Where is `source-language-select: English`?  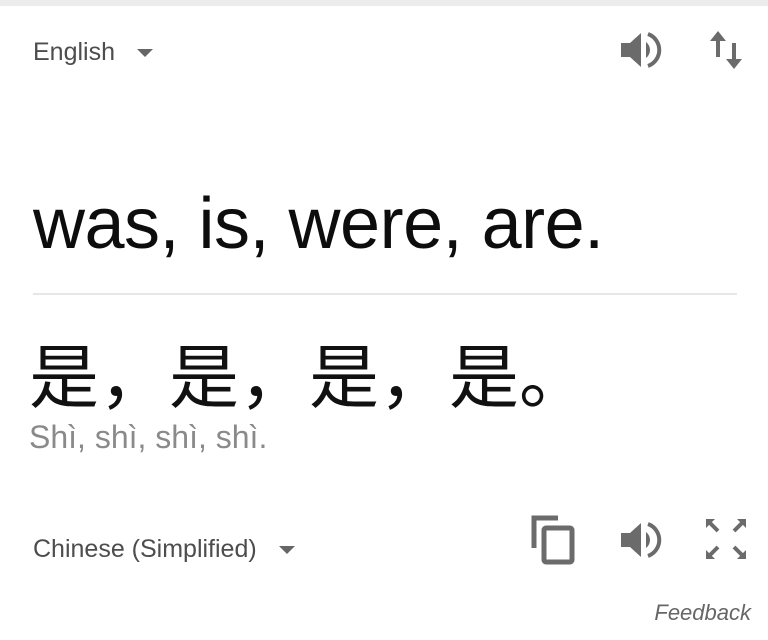
source-language-select: English is located at coordinates (93, 52).